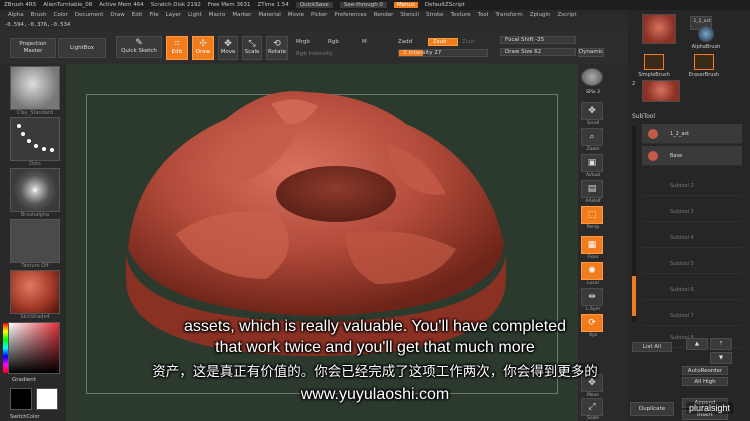 This screenshot has width=750, height=421. What do you see at coordinates (39, 15) in the screenshot?
I see `menu-brush: Brush` at bounding box center [39, 15].